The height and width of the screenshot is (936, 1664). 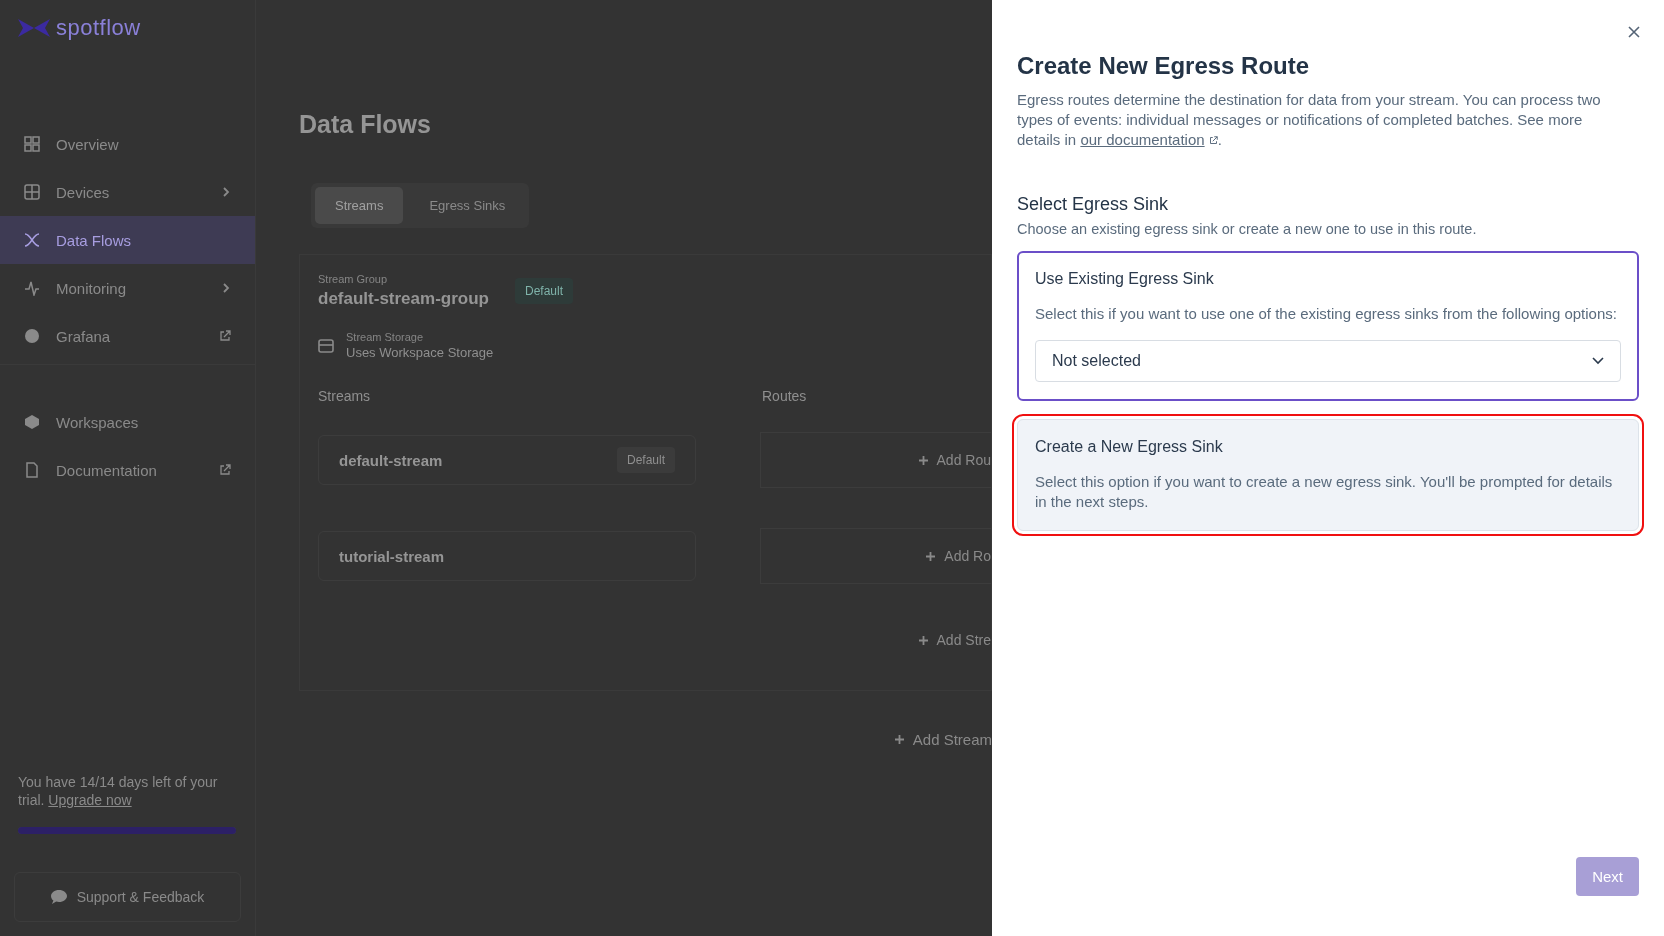 What do you see at coordinates (127, 897) in the screenshot?
I see `support-button: Support & Feedback` at bounding box center [127, 897].